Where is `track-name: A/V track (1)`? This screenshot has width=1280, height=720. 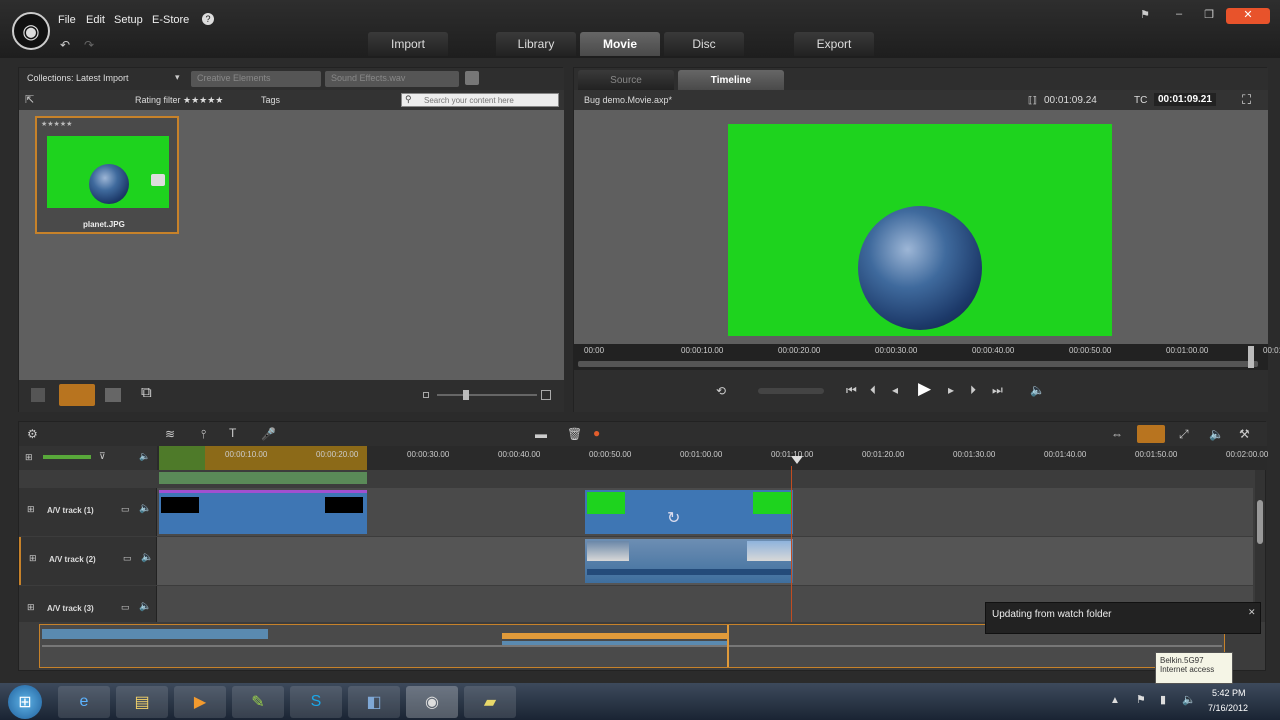
track-name: A/V track (1) is located at coordinates (70, 510).